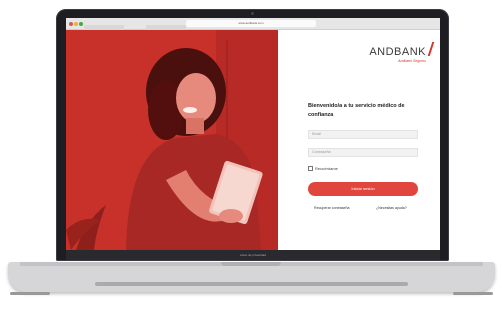 This screenshot has height=314, width=503. What do you see at coordinates (397, 52) in the screenshot?
I see `logo-text: ANDBANK` at bounding box center [397, 52].